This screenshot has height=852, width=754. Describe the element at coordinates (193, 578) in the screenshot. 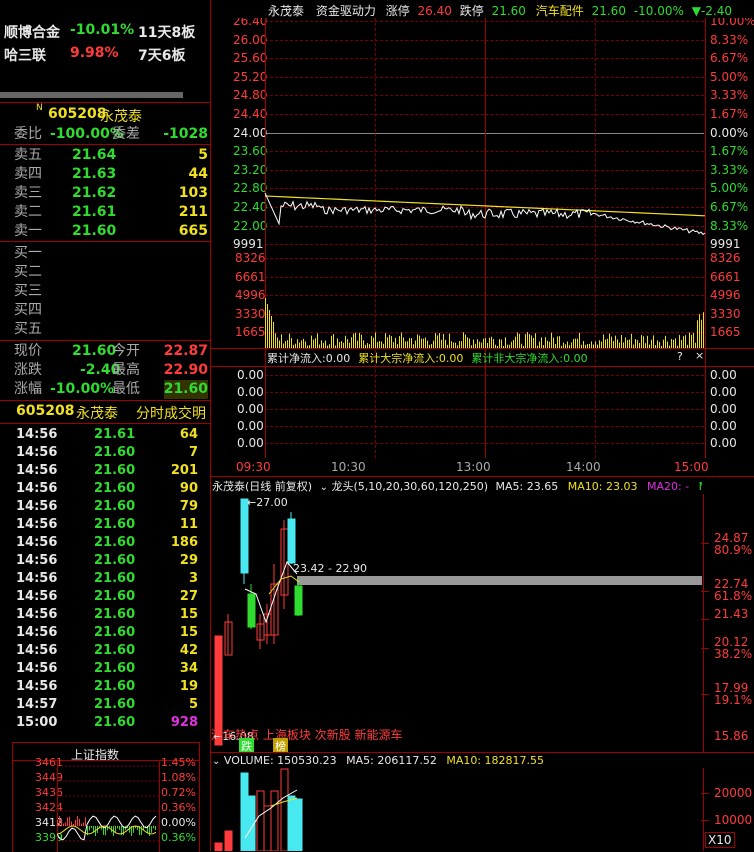

I see `tick-volume: 3` at that location.